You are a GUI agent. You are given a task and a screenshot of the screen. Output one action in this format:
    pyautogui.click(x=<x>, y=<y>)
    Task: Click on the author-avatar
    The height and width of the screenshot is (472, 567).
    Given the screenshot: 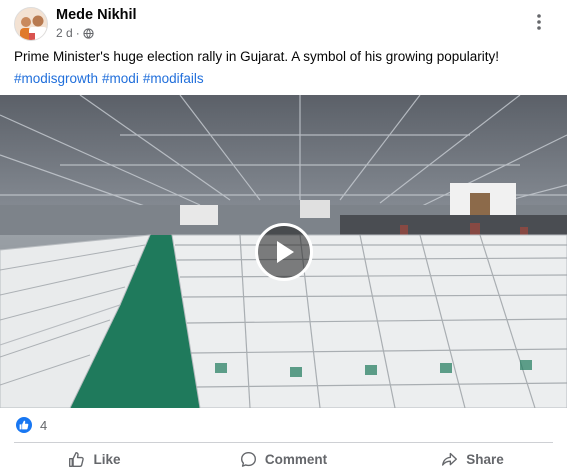 What is the action you would take?
    pyautogui.click(x=31, y=24)
    